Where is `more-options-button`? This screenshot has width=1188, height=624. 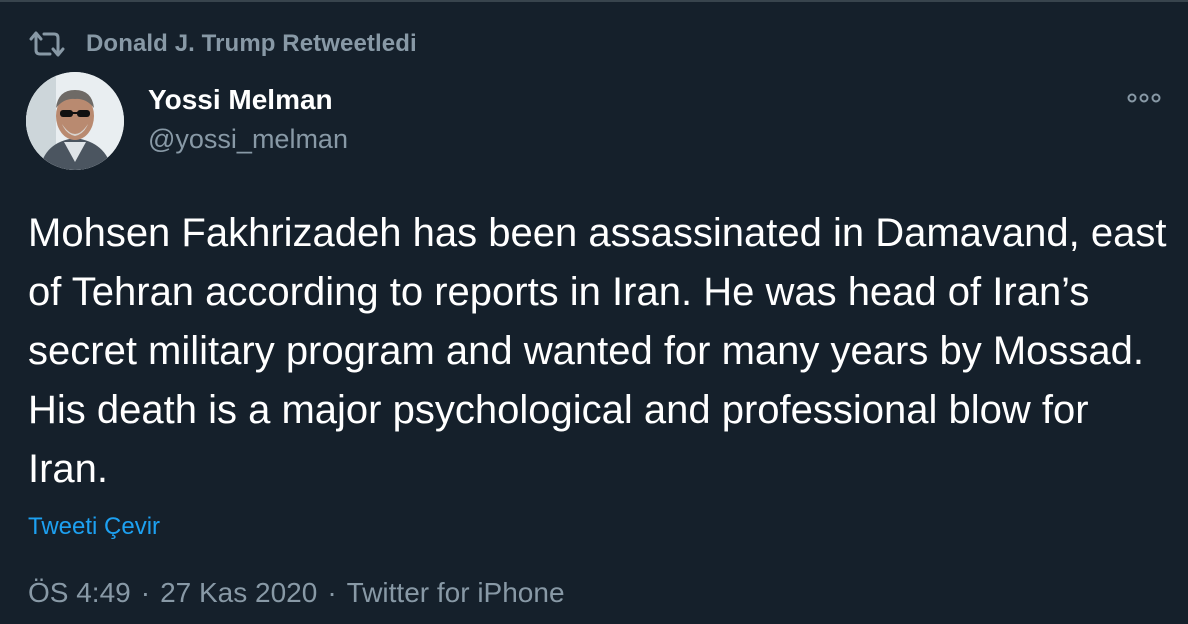 more-options-button is located at coordinates (1144, 100).